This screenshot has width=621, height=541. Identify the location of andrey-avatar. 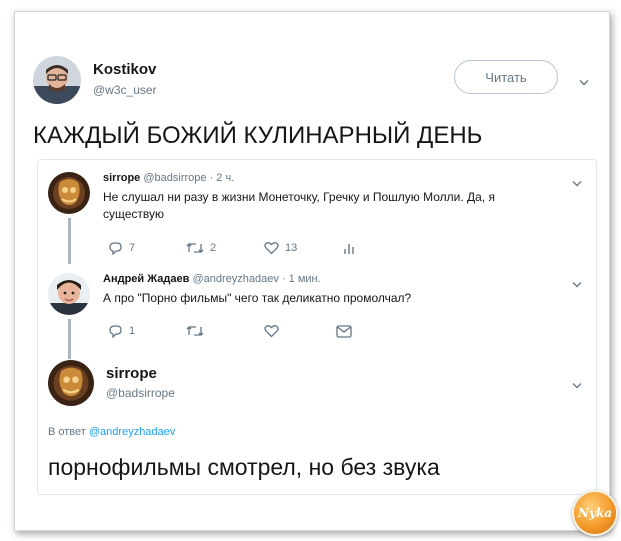
(69, 294).